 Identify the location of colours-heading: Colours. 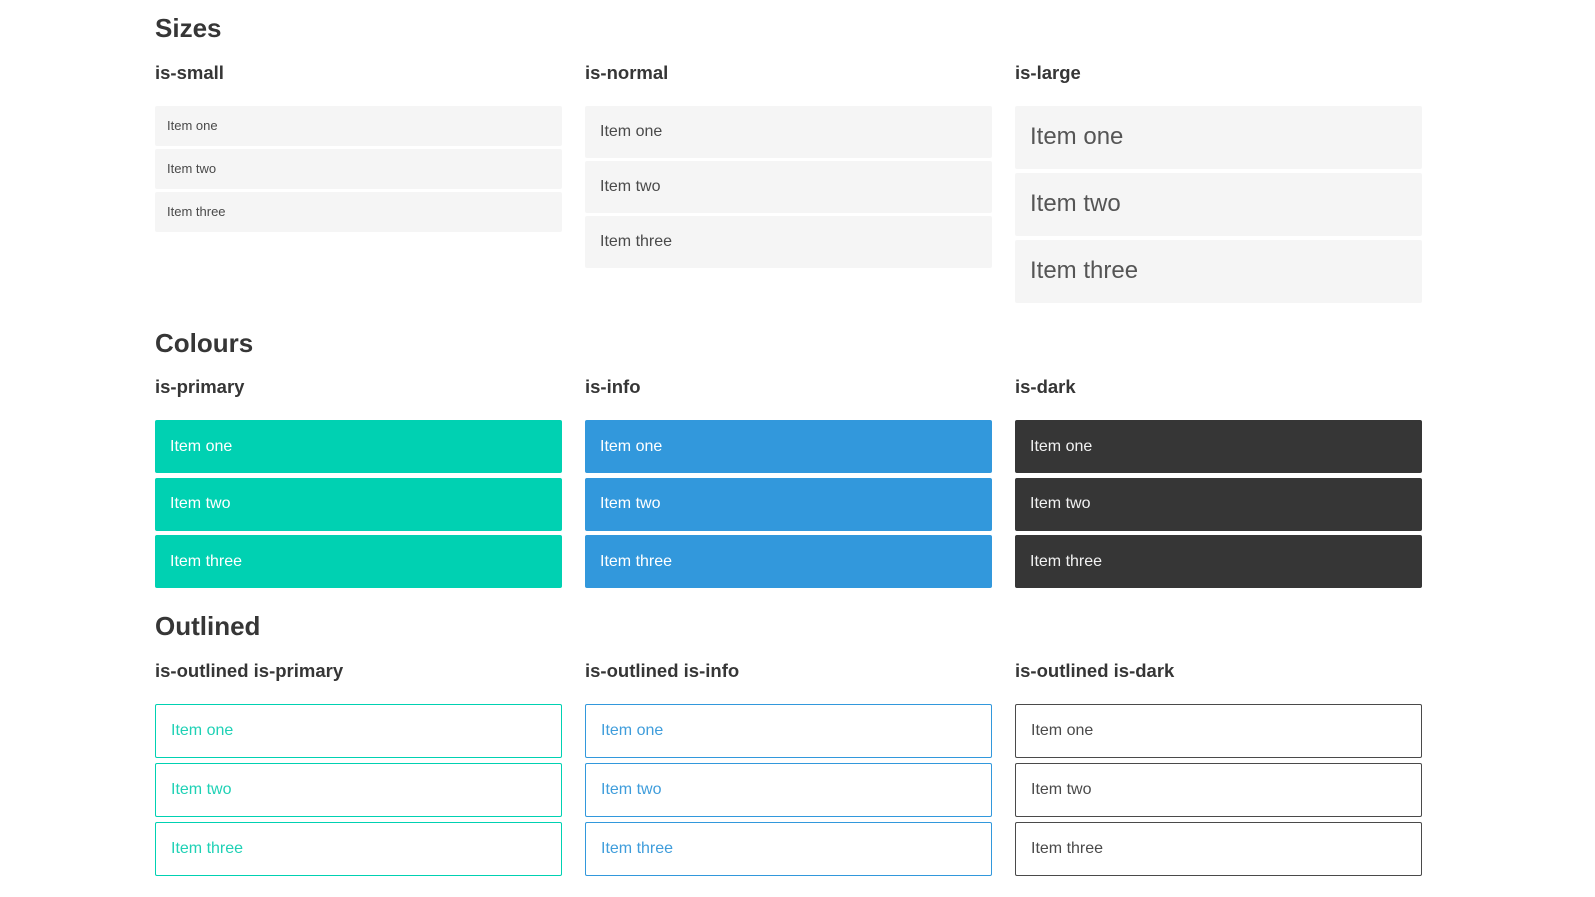
(204, 342).